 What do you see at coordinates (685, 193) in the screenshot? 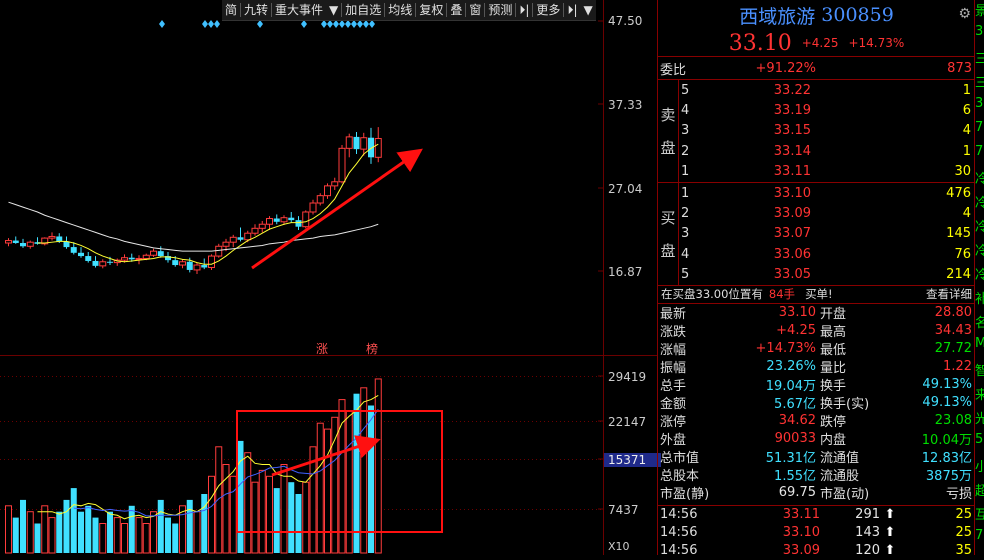
I see `buy-level: 1` at bounding box center [685, 193].